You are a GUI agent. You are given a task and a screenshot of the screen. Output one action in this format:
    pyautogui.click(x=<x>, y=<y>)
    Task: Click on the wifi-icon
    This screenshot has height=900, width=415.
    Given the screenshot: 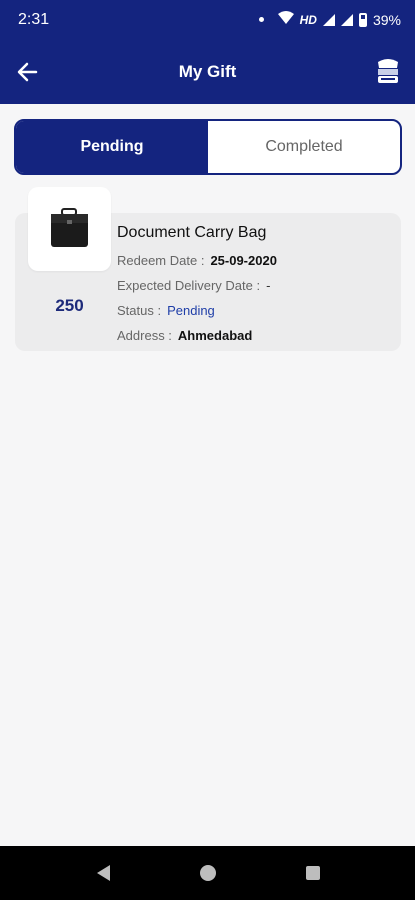 What is the action you would take?
    pyautogui.click(x=285, y=19)
    